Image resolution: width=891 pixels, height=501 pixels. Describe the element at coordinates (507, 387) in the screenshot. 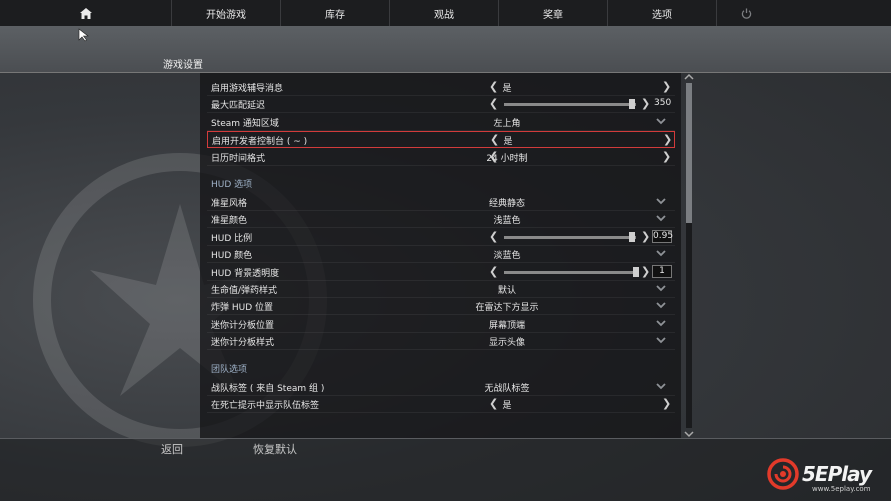

I see `setting-value: 无战队标签` at that location.